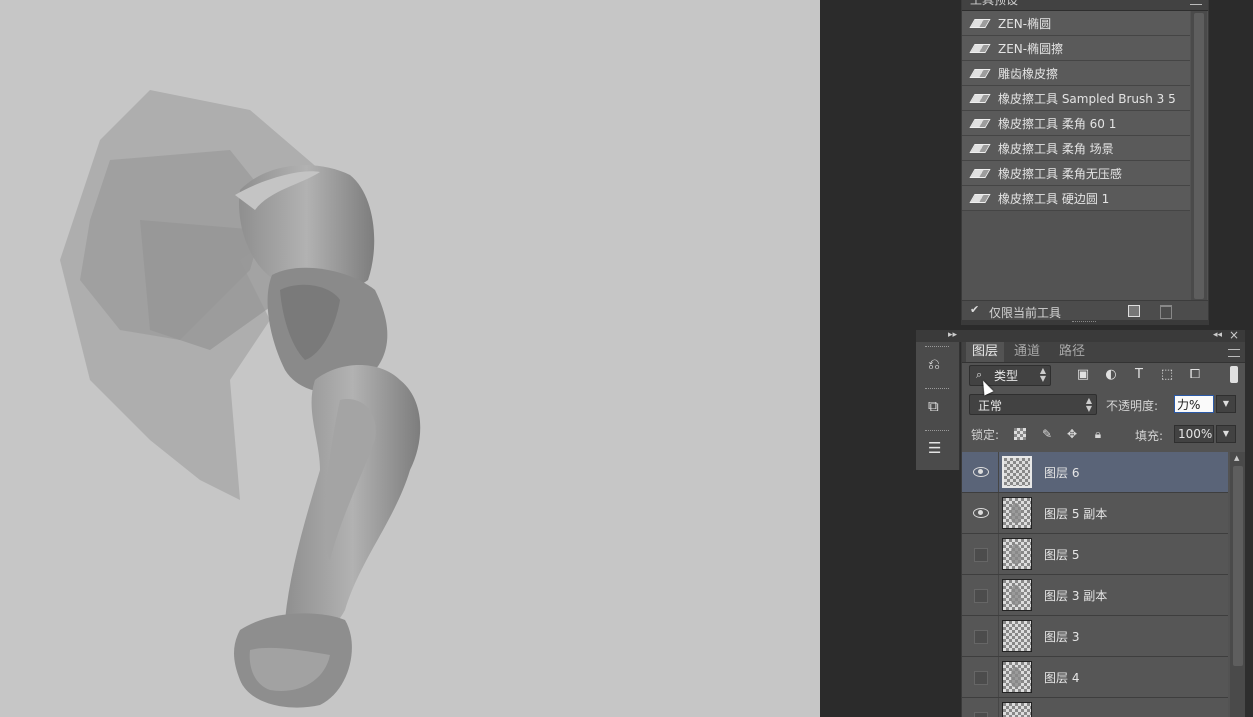 The height and width of the screenshot is (717, 1253). I want to click on lock-row: 锁定: ✎ ✥ 🔒︎ 填充: 100% ▼, so click(1104, 434).